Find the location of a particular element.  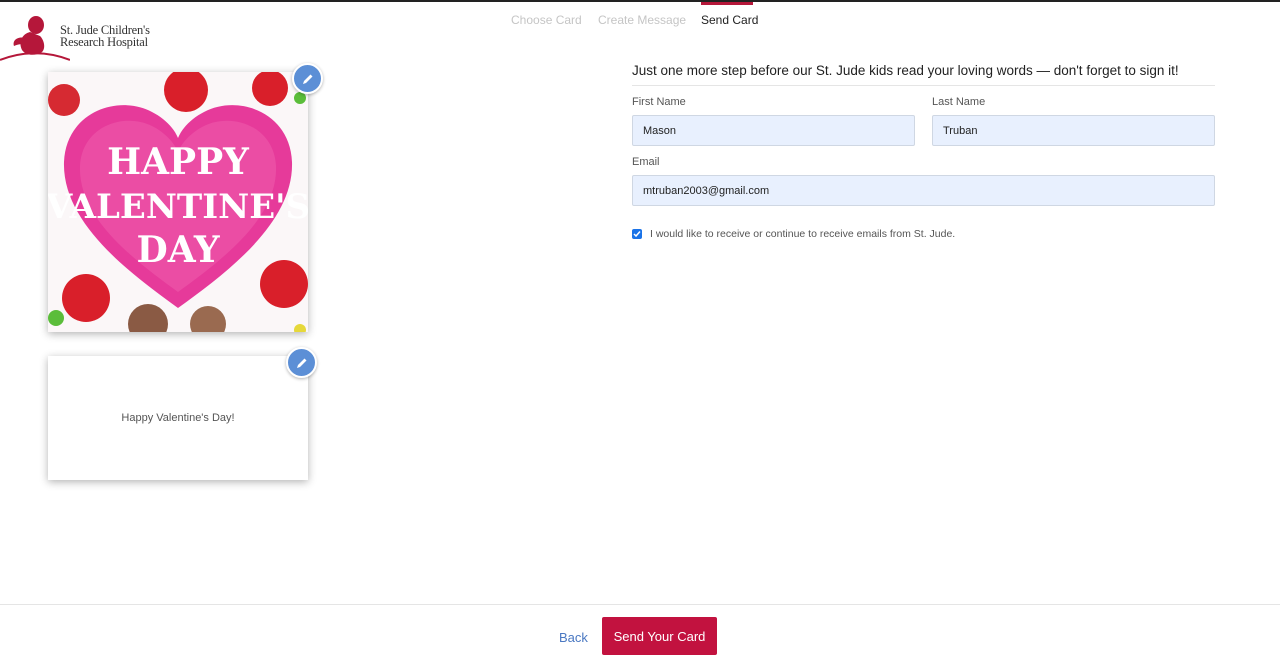

inside-message-text: Happy Valentine's Day! is located at coordinates (178, 418).